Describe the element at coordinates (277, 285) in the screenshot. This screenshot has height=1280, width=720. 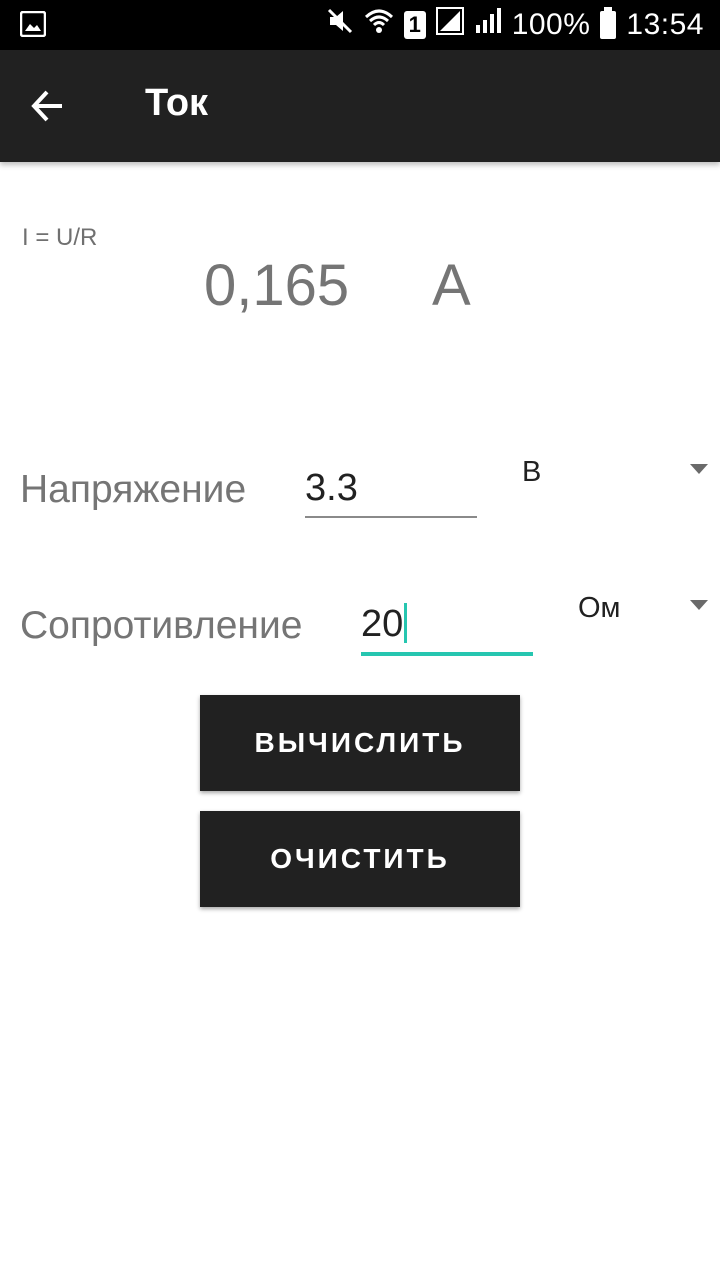
I see `result-value: 0,165` at that location.